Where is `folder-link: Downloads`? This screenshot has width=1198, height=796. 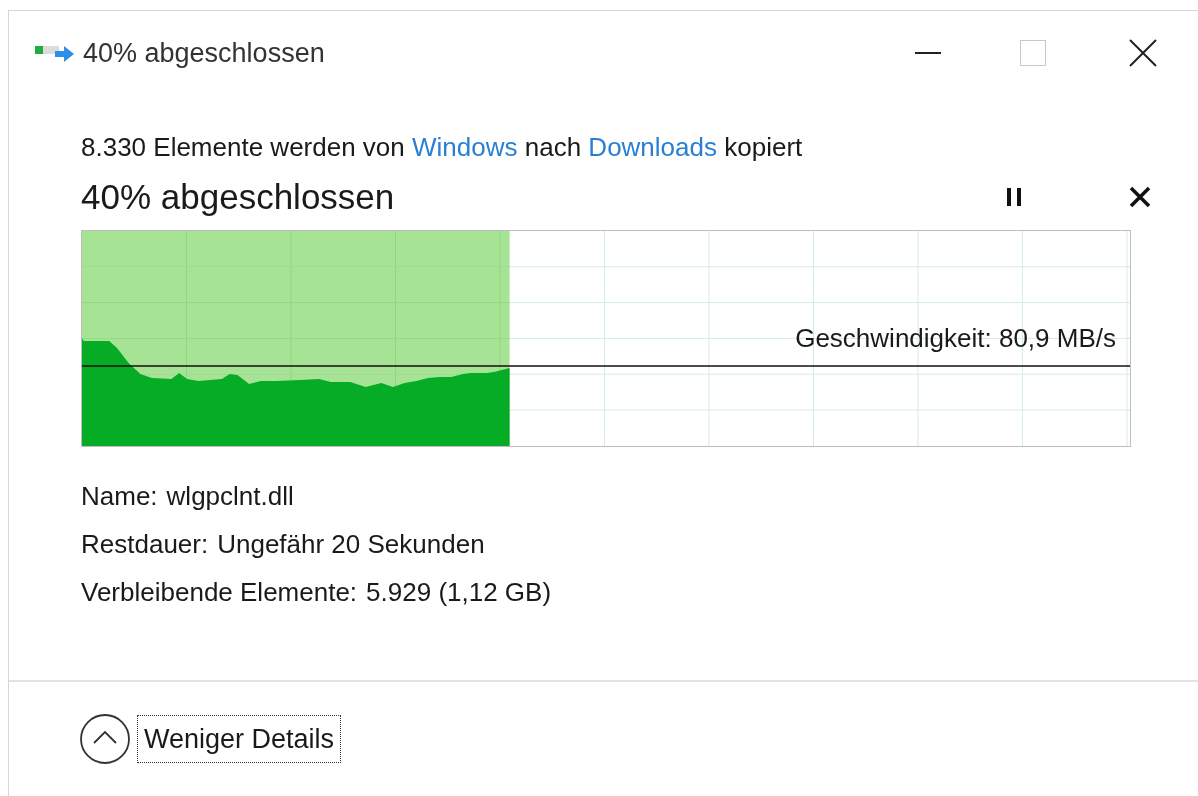
folder-link: Downloads is located at coordinates (652, 147).